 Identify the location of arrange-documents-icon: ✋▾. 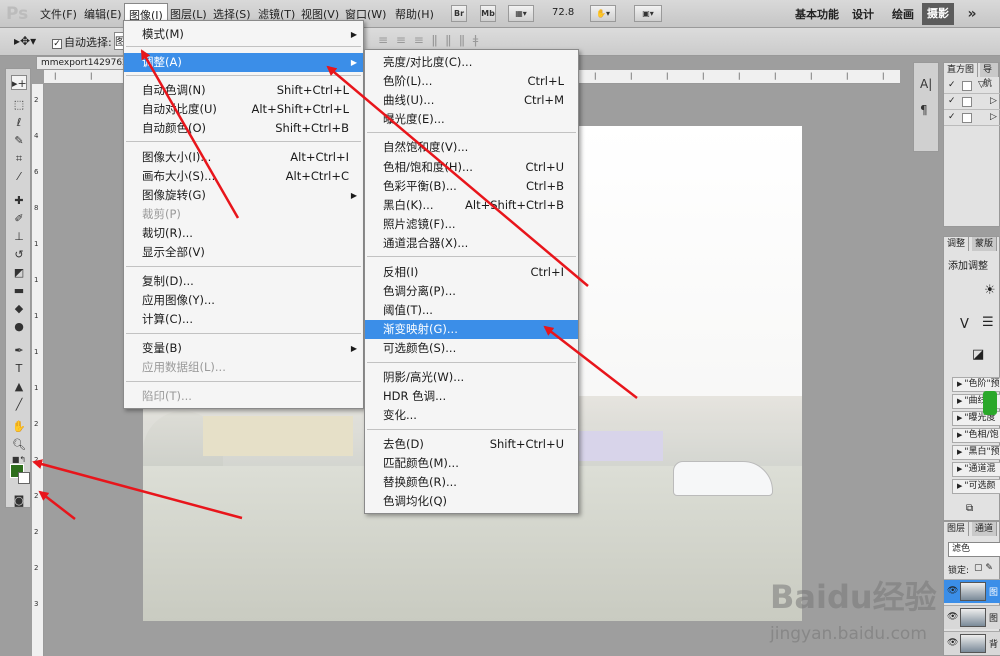
(603, 13).